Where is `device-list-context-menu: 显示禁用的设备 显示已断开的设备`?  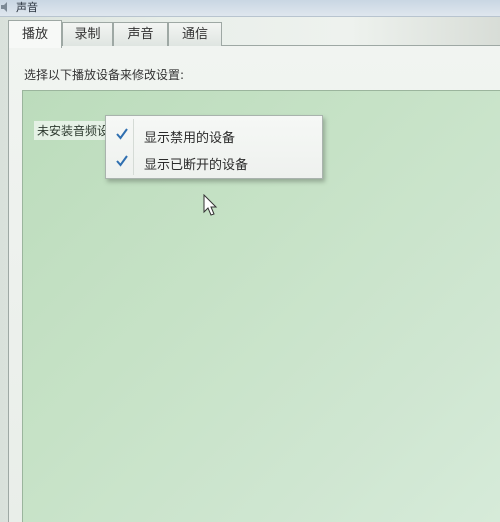
device-list-context-menu: 显示禁用的设备 显示已断开的设备 is located at coordinates (214, 147).